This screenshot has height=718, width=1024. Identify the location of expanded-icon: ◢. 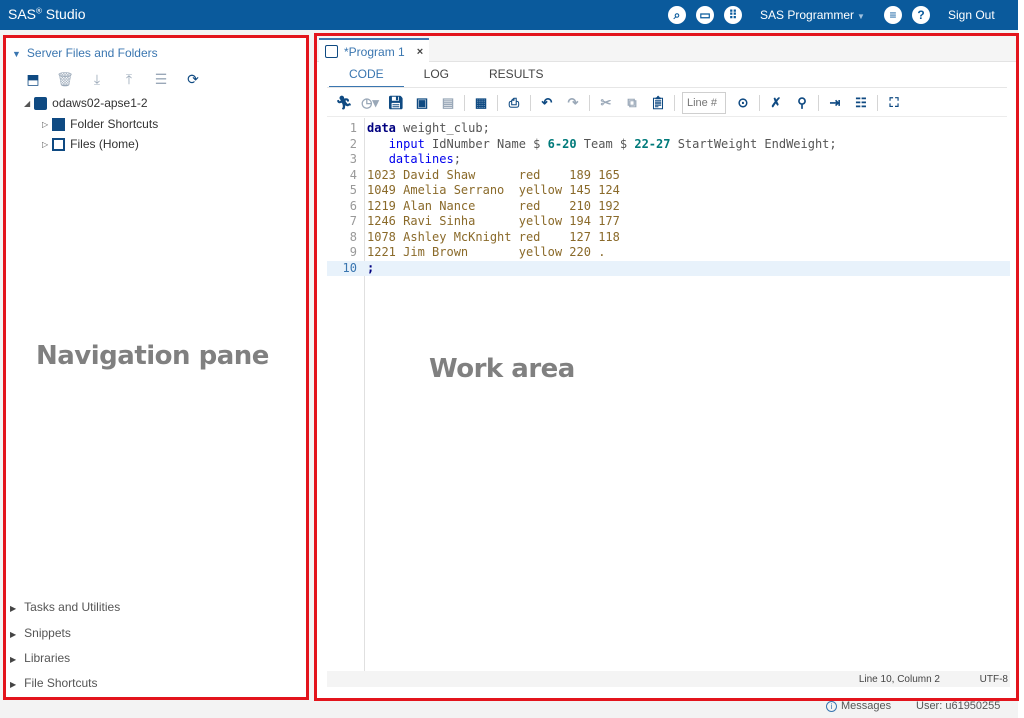
(27, 103).